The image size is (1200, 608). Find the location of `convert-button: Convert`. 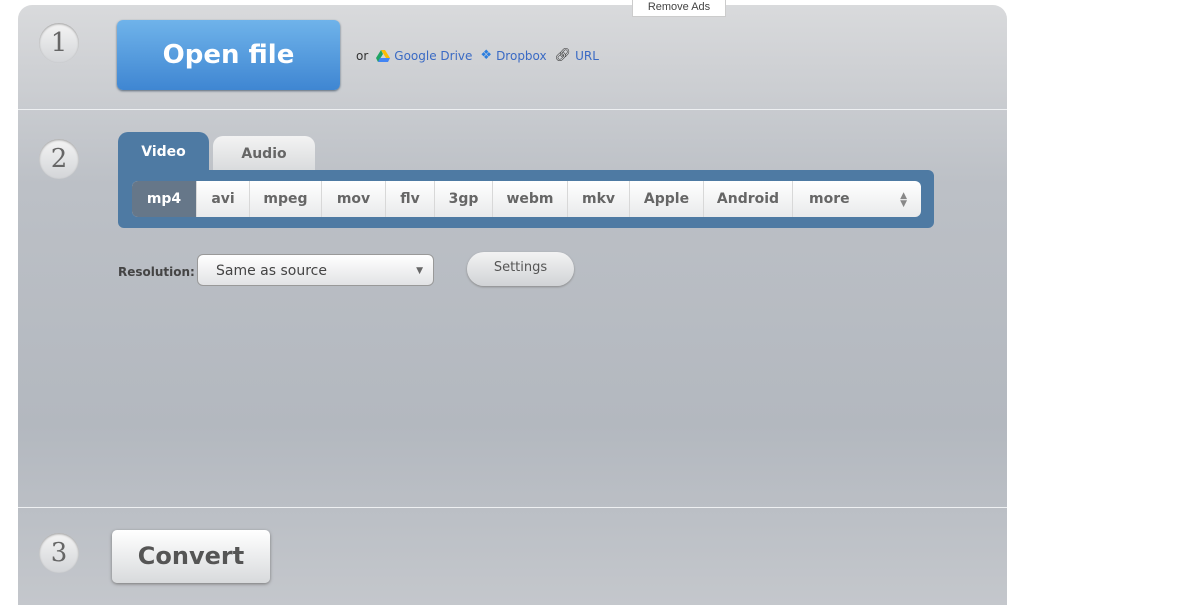

convert-button: Convert is located at coordinates (191, 556).